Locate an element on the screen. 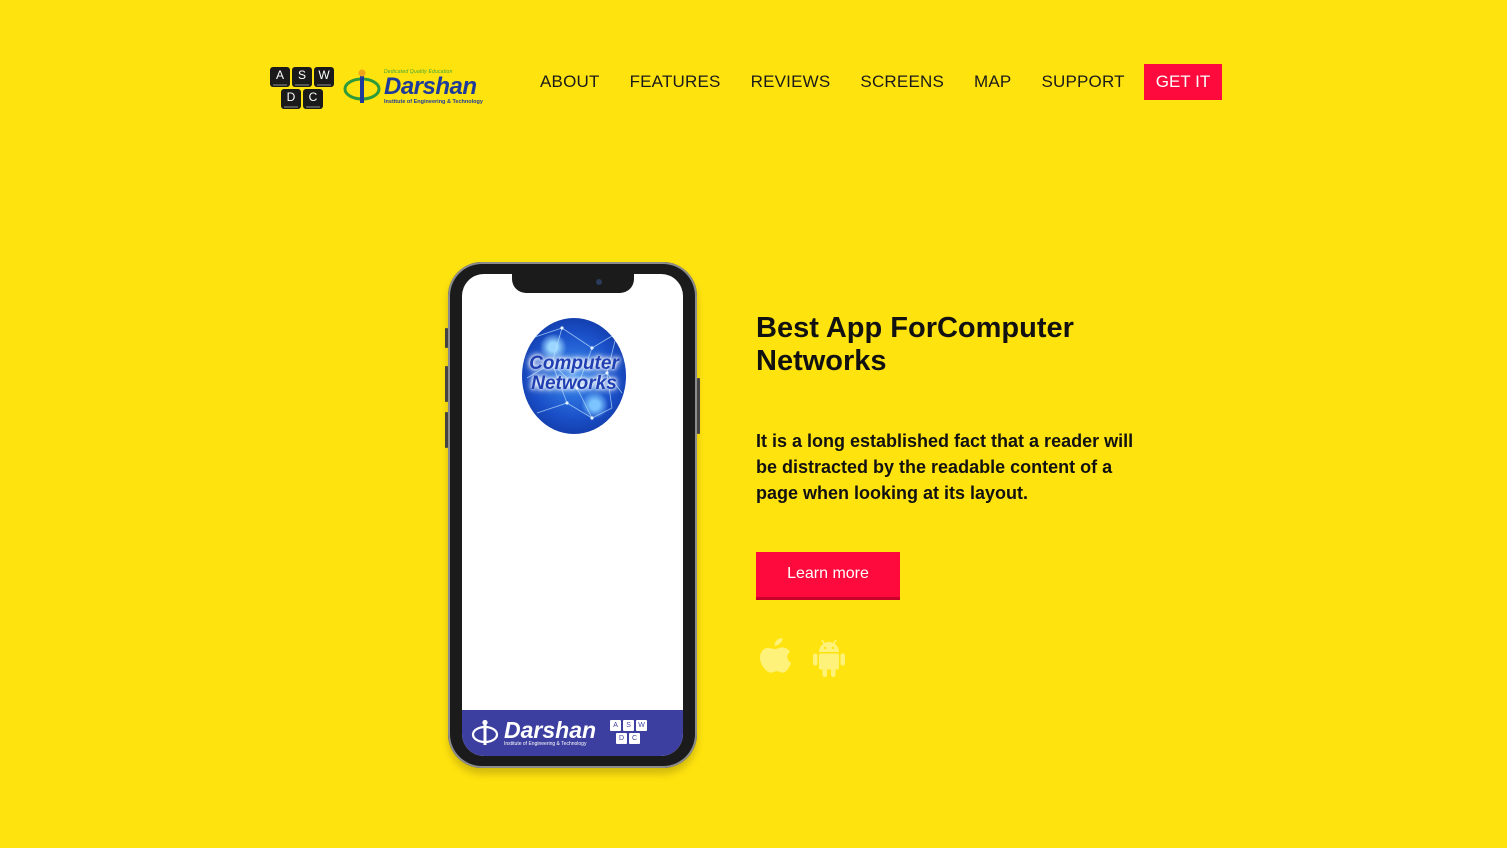 The width and height of the screenshot is (1507, 848). app-title-line: Computer is located at coordinates (574, 363).